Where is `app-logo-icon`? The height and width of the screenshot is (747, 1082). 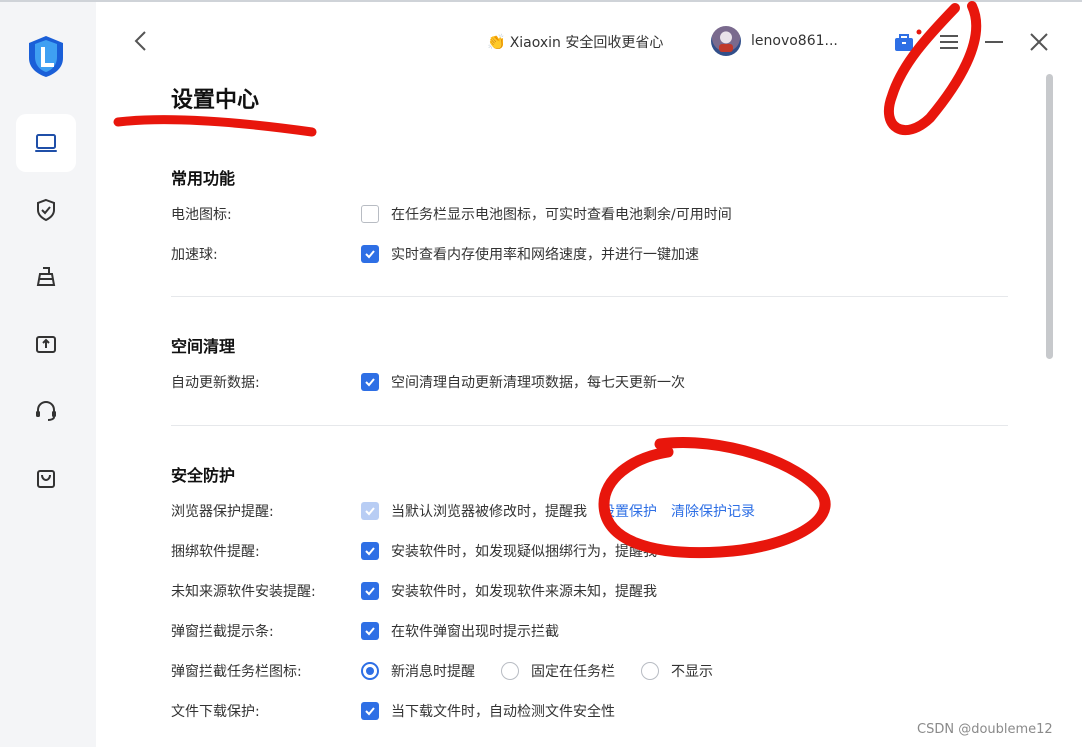
app-logo-icon is located at coordinates (46, 56).